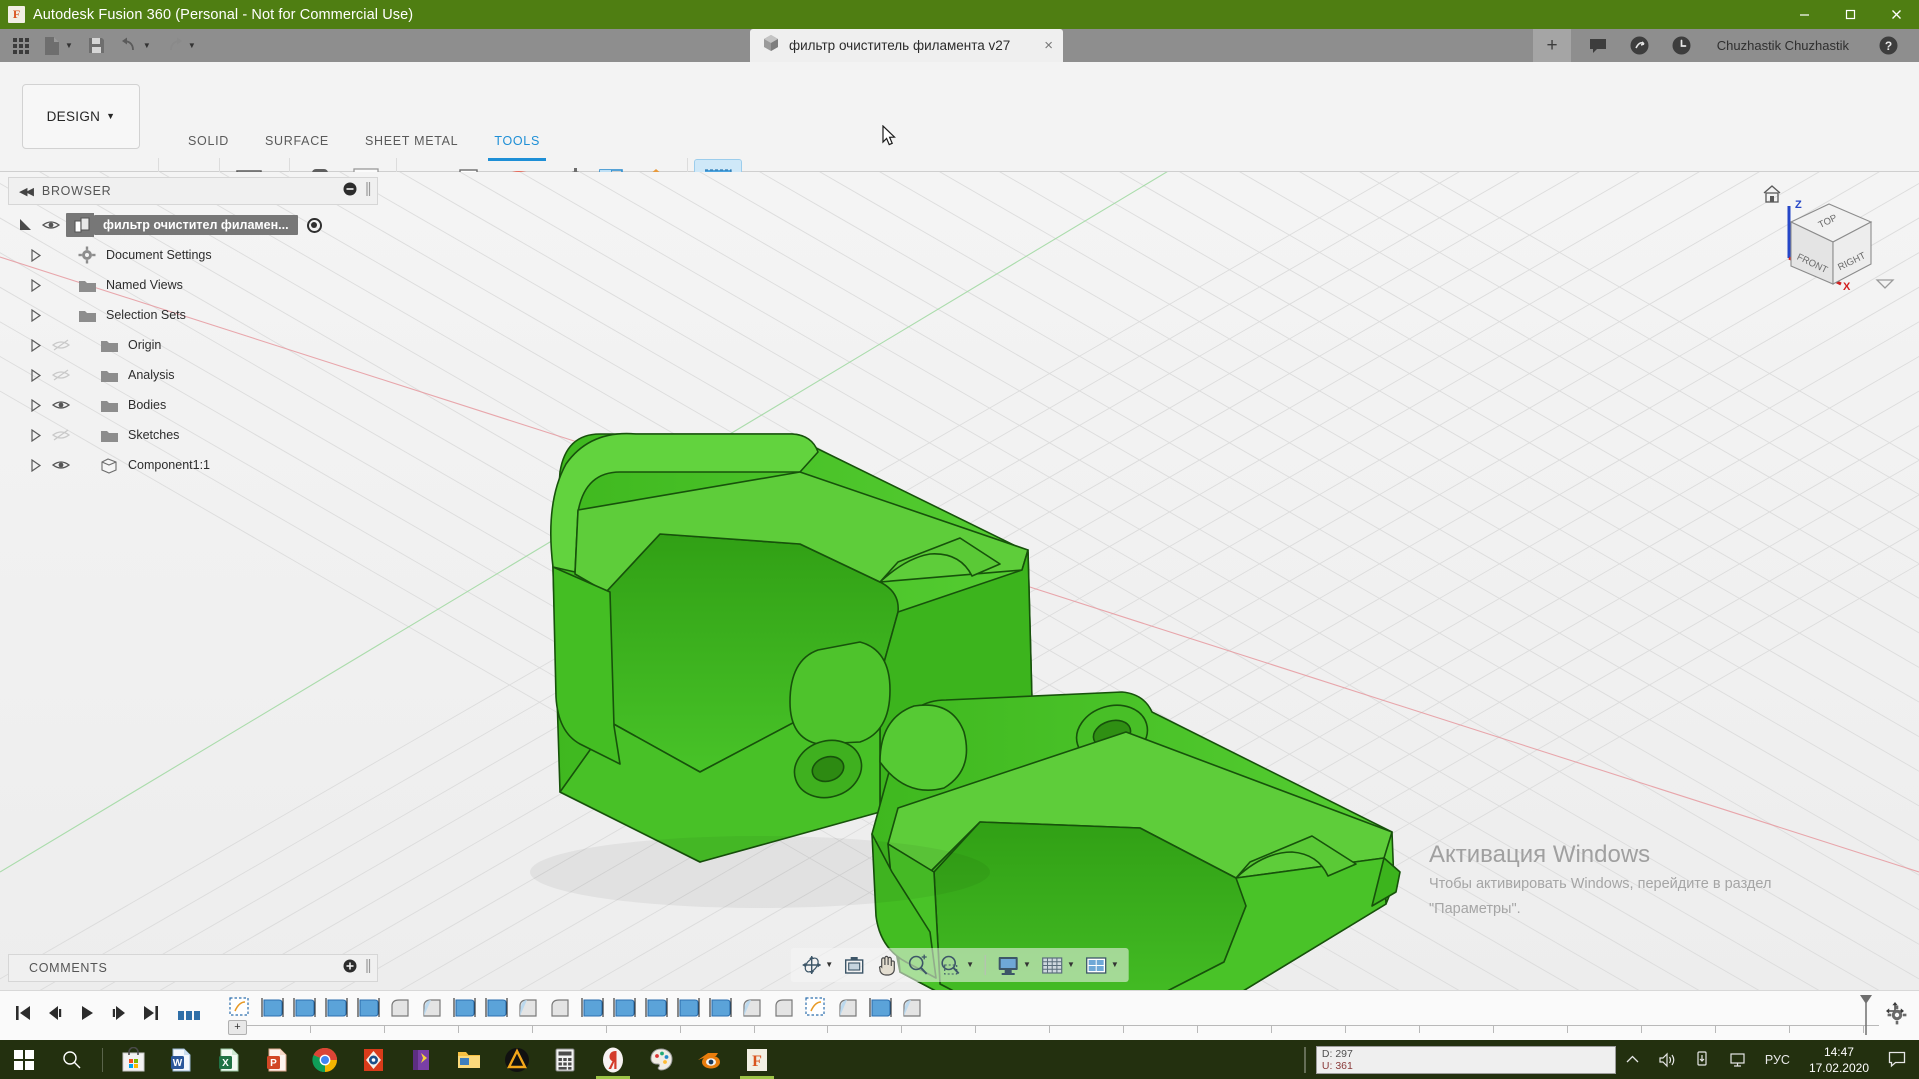 This screenshot has width=1919, height=1079. I want to click on go-to-end-button, so click(151, 1015).